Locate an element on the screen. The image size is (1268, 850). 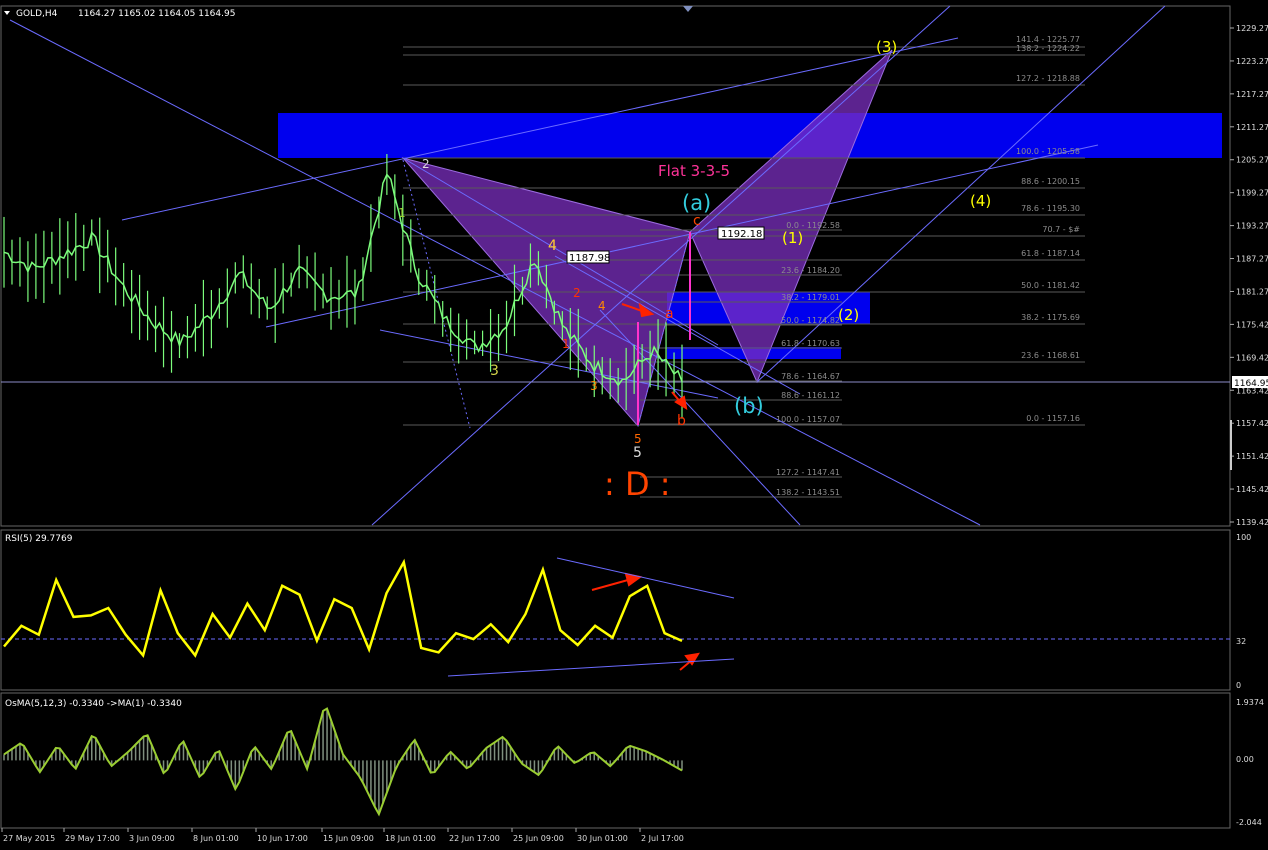
time-axis-label: 18 Jun 01:00 is located at coordinates (410, 838).